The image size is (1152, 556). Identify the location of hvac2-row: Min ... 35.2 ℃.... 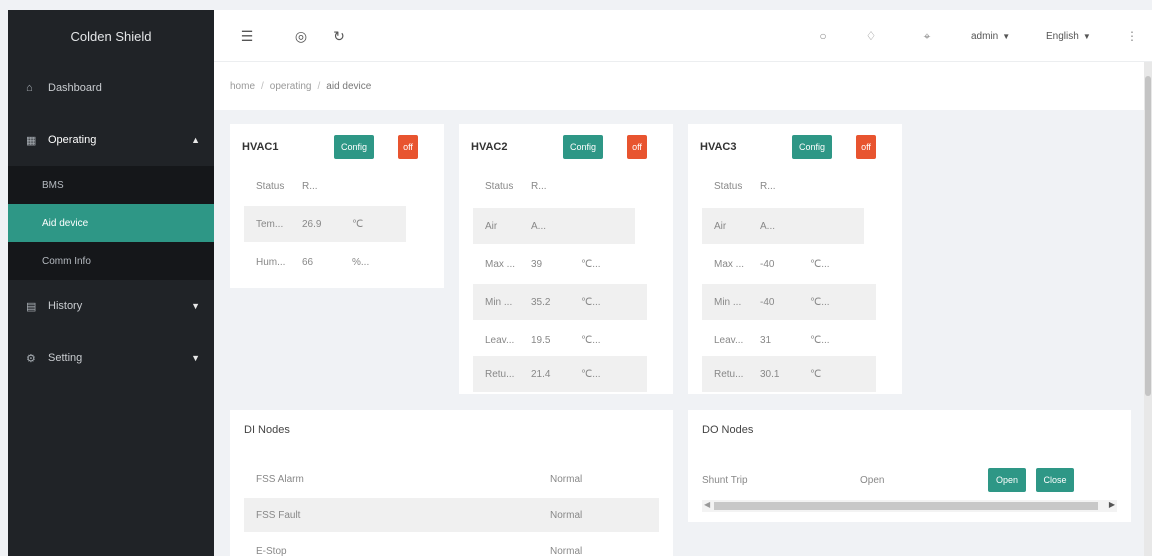
(560, 302).